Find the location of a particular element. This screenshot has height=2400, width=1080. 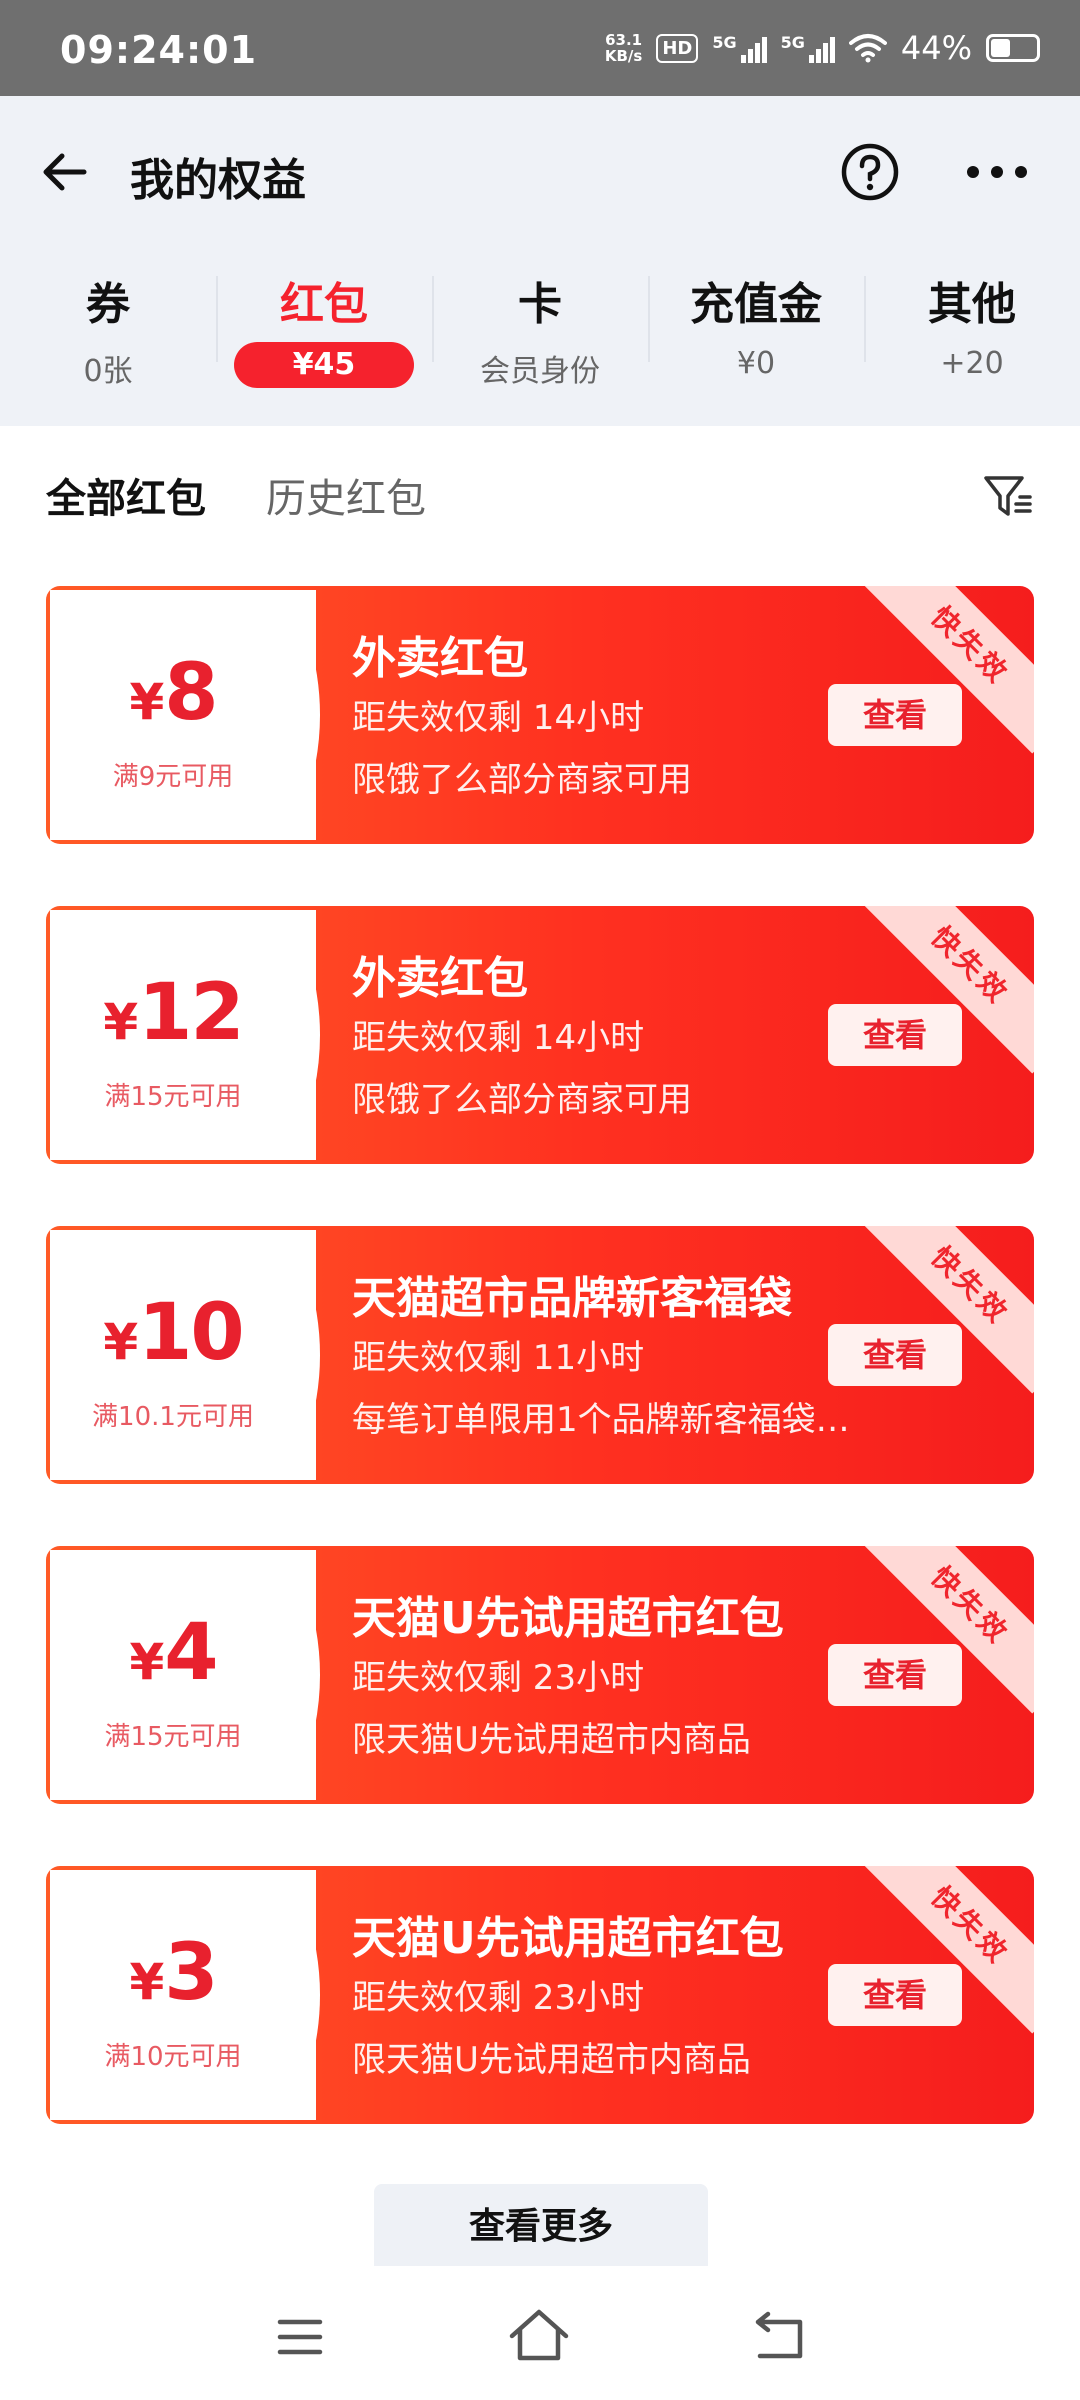

amount-value: 10 is located at coordinates (191, 1333).